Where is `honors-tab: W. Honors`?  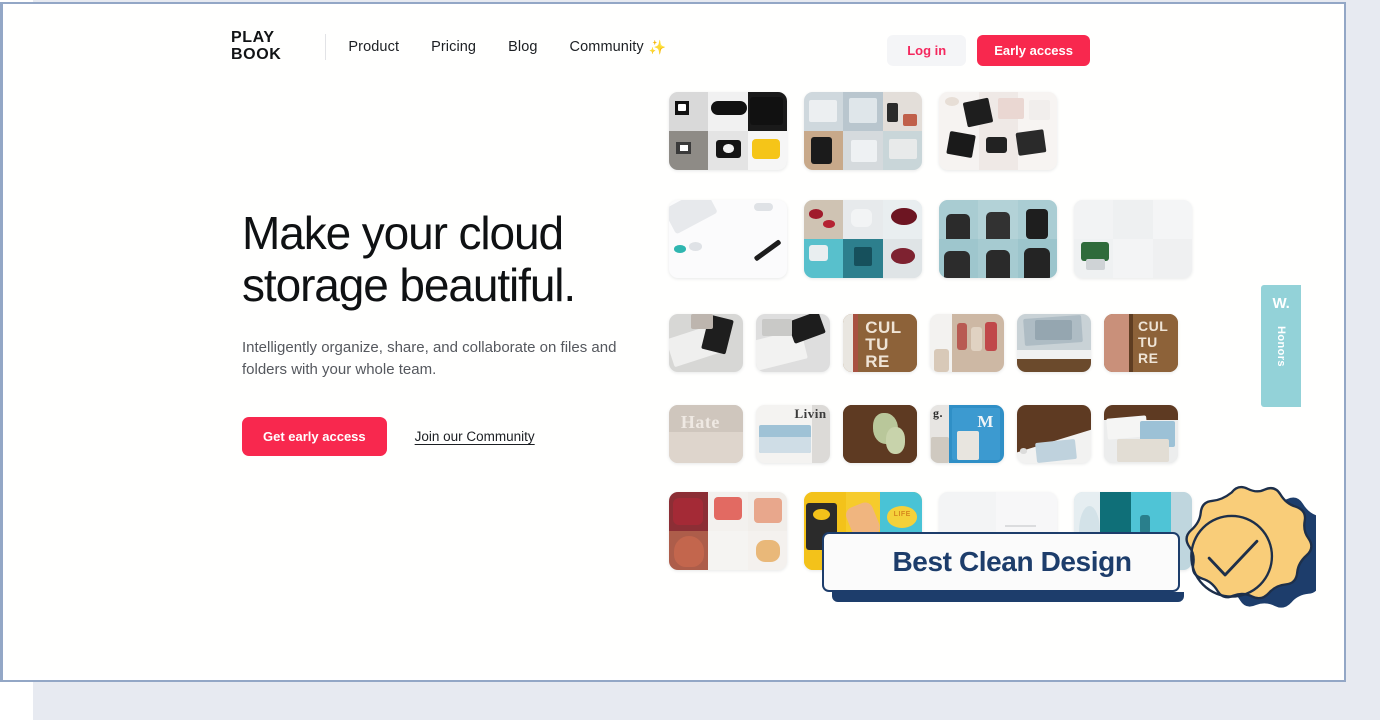
honors-tab: W. Honors is located at coordinates (1281, 346).